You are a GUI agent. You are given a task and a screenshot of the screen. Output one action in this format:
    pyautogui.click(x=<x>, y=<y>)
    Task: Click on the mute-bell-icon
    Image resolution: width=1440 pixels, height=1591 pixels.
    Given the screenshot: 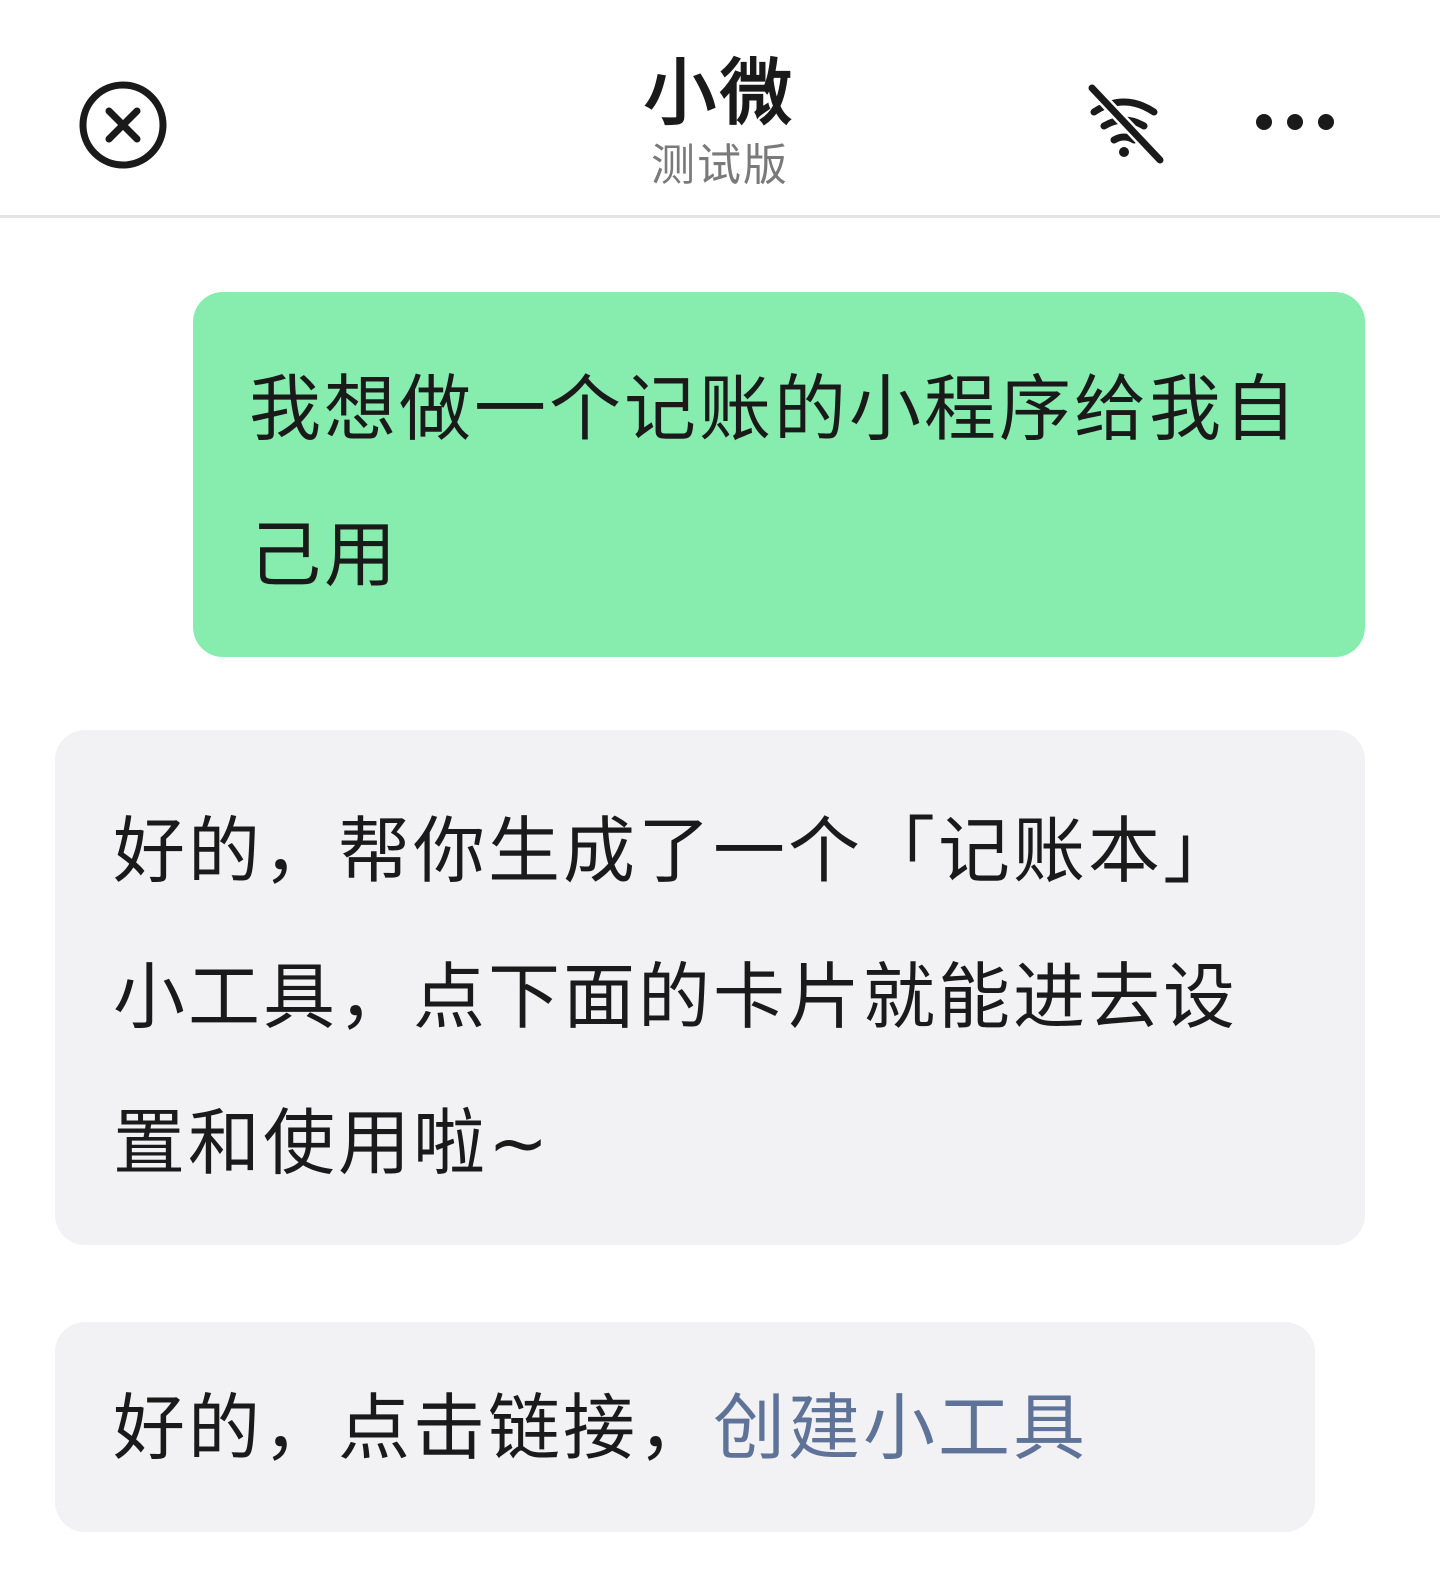 What is the action you would take?
    pyautogui.click(x=1126, y=124)
    